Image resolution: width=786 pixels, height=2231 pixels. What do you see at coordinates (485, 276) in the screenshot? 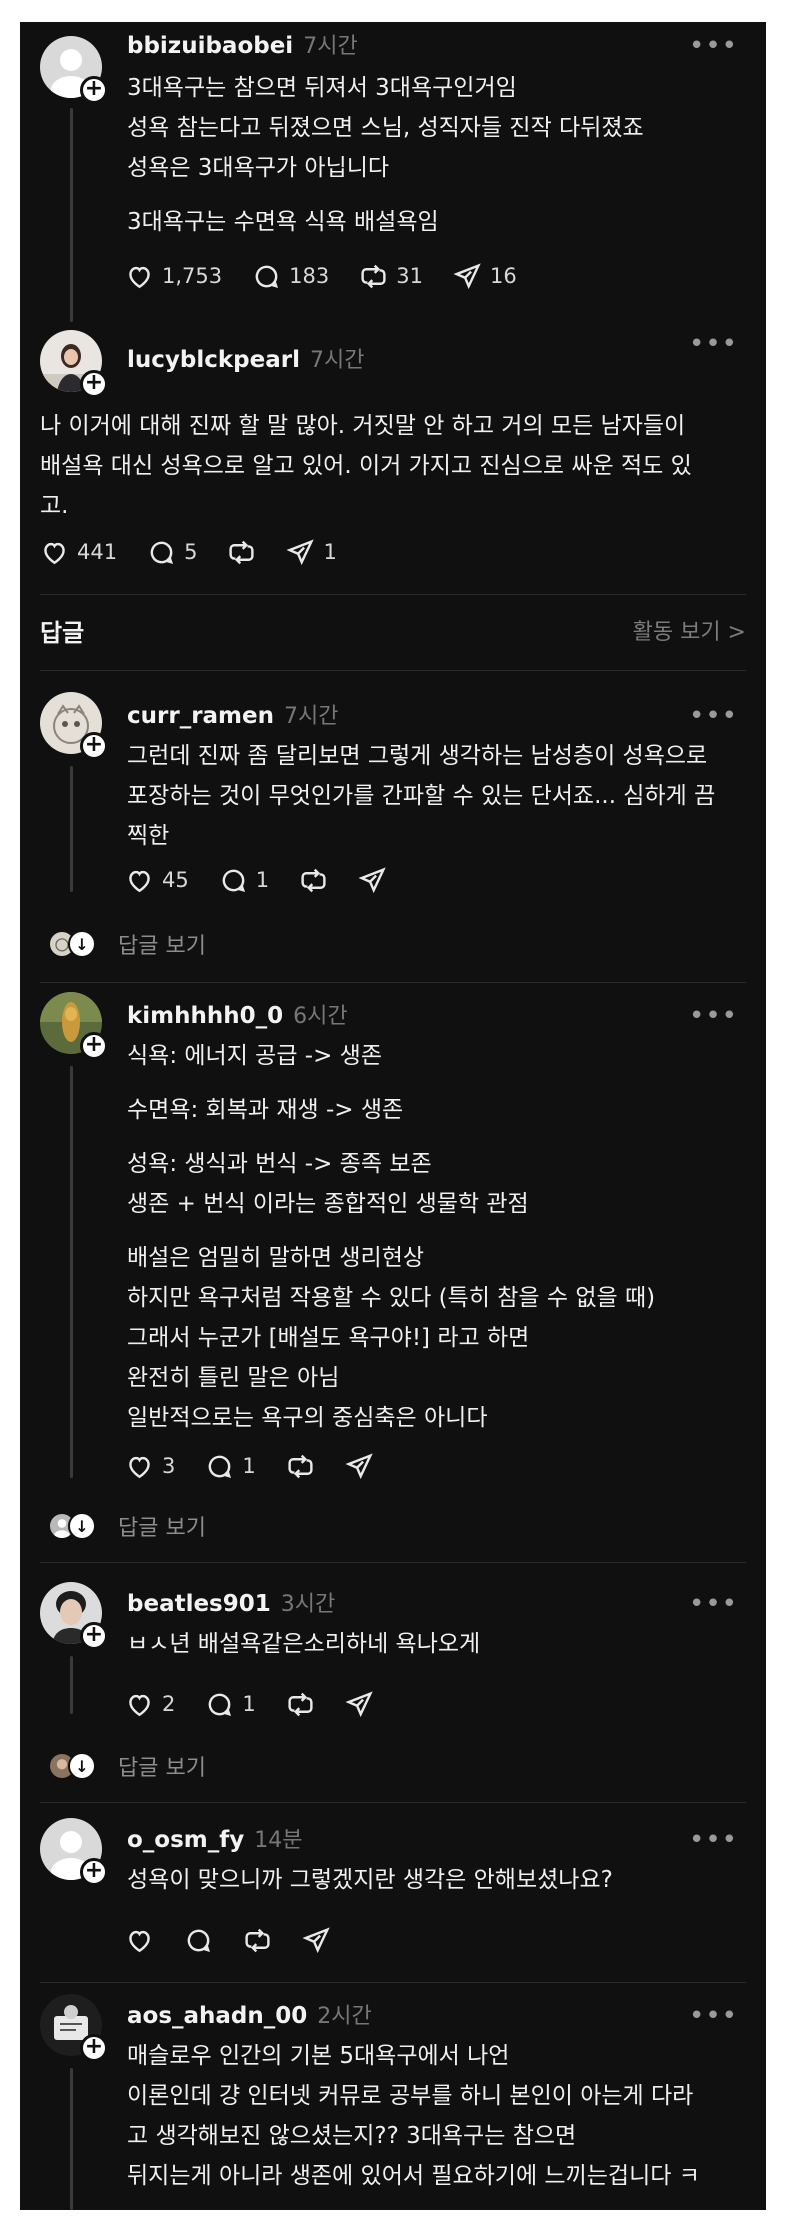
I see `share-button: 16` at bounding box center [485, 276].